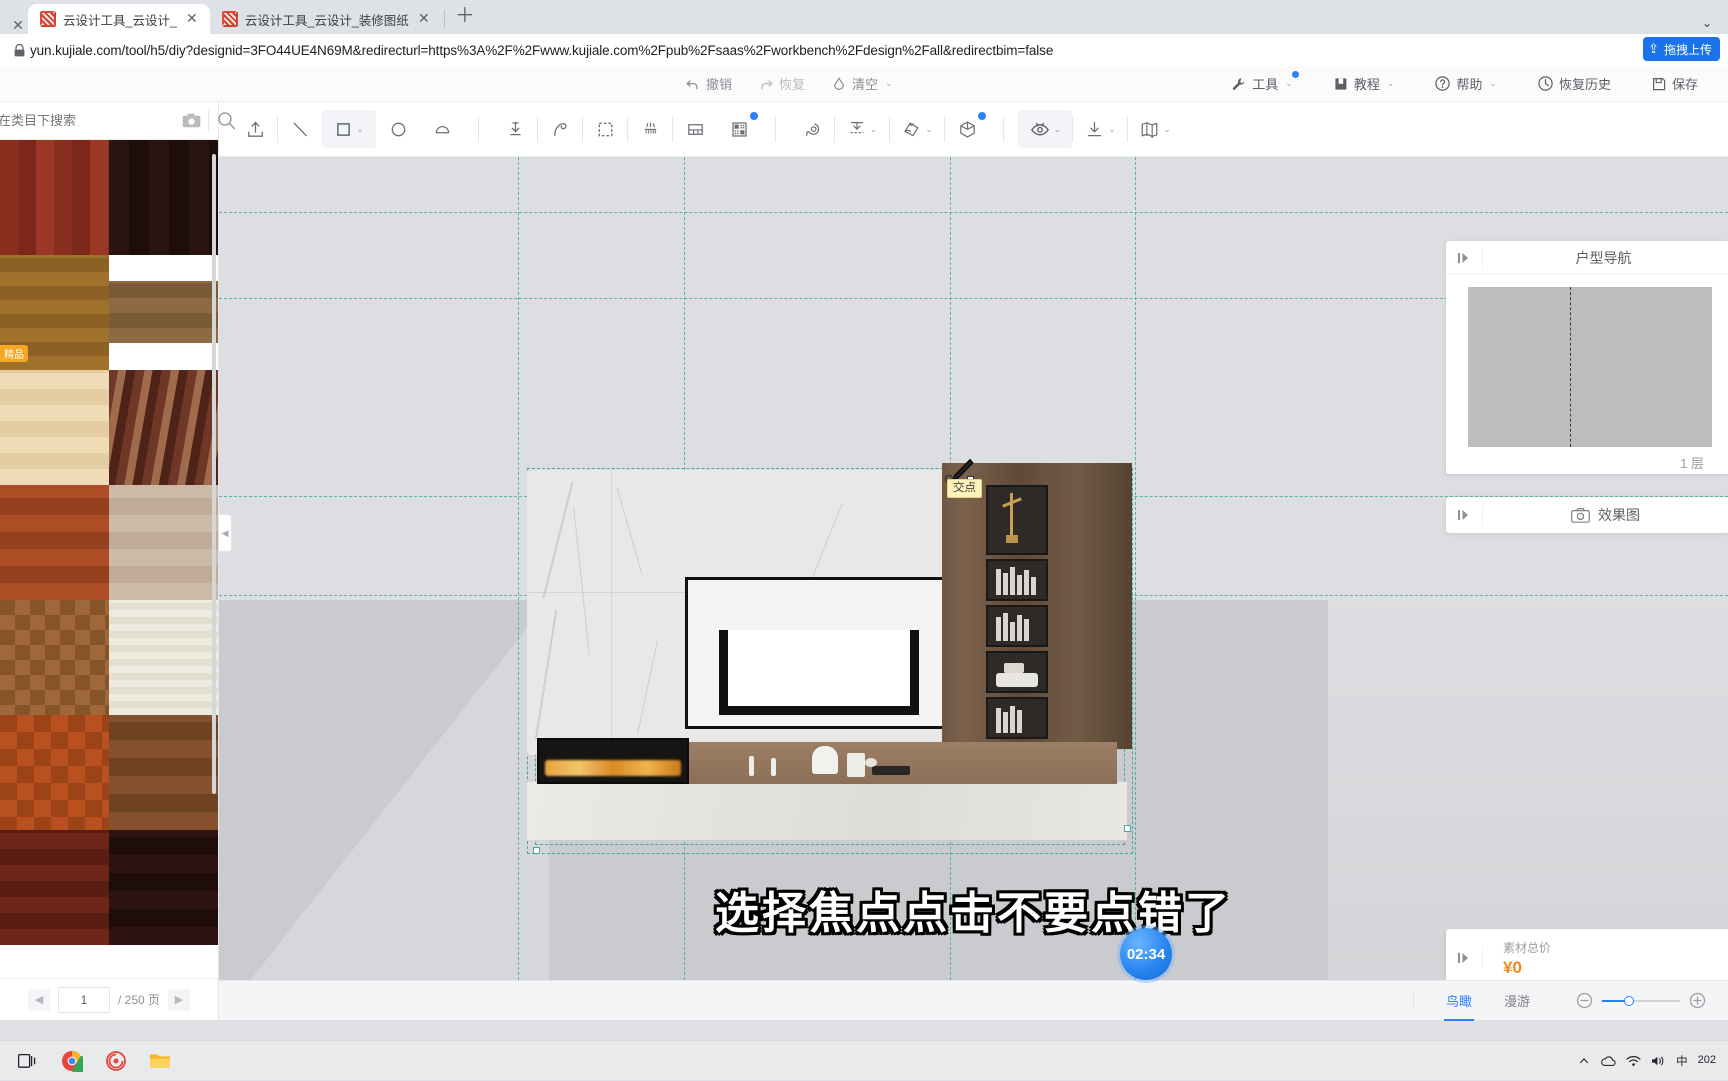  What do you see at coordinates (695, 129) in the screenshot?
I see `floorplan-split-icon-button` at bounding box center [695, 129].